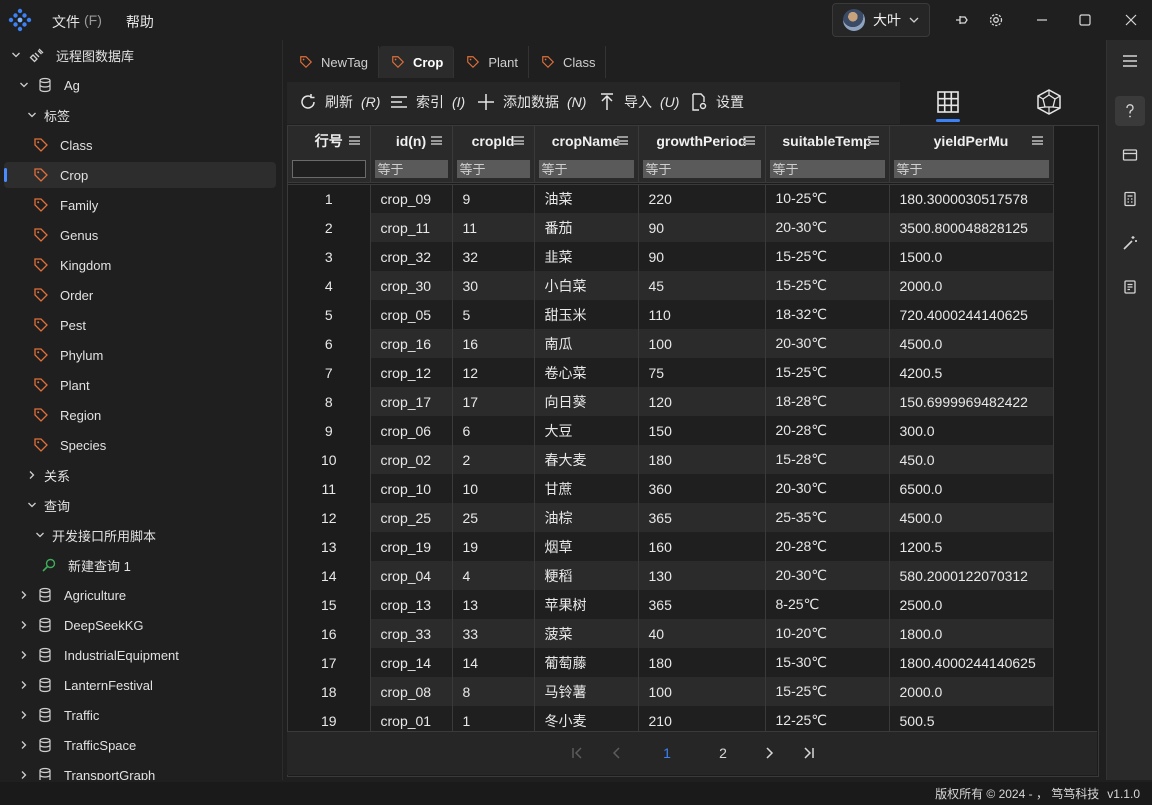 This screenshot has height=805, width=1152. What do you see at coordinates (702, 401) in the screenshot?
I see `table-cell: 120` at bounding box center [702, 401].